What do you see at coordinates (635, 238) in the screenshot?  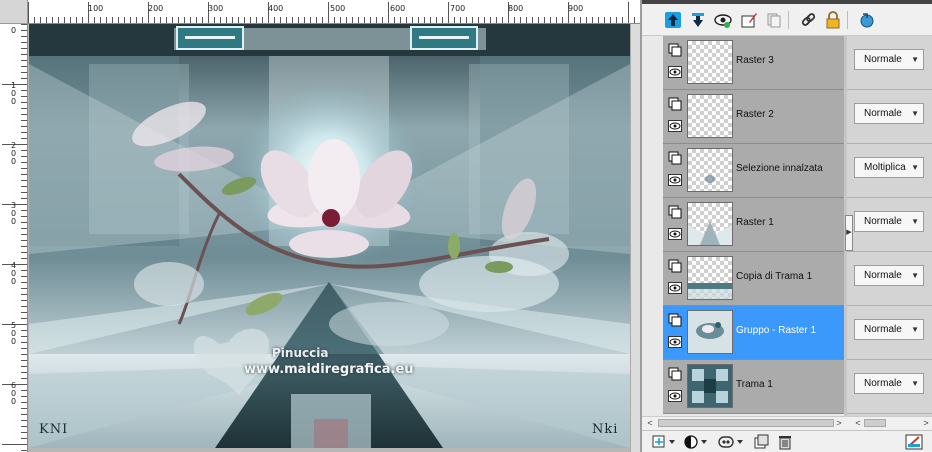 I see `canvas-vertical-scrollbar` at bounding box center [635, 238].